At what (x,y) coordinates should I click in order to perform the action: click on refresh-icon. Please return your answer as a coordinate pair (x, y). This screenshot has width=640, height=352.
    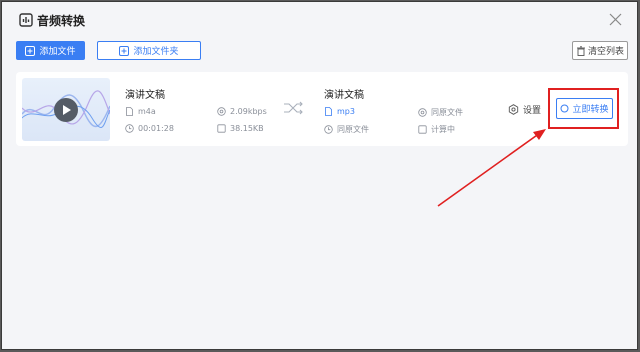
    Looking at the image, I should click on (564, 108).